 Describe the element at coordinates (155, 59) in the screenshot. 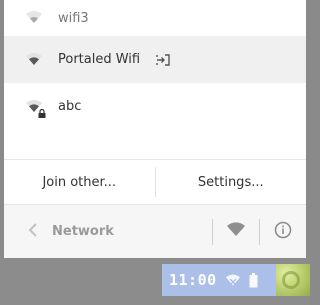

I see `network-item-portaled-wifi: Portaled Wifi` at that location.